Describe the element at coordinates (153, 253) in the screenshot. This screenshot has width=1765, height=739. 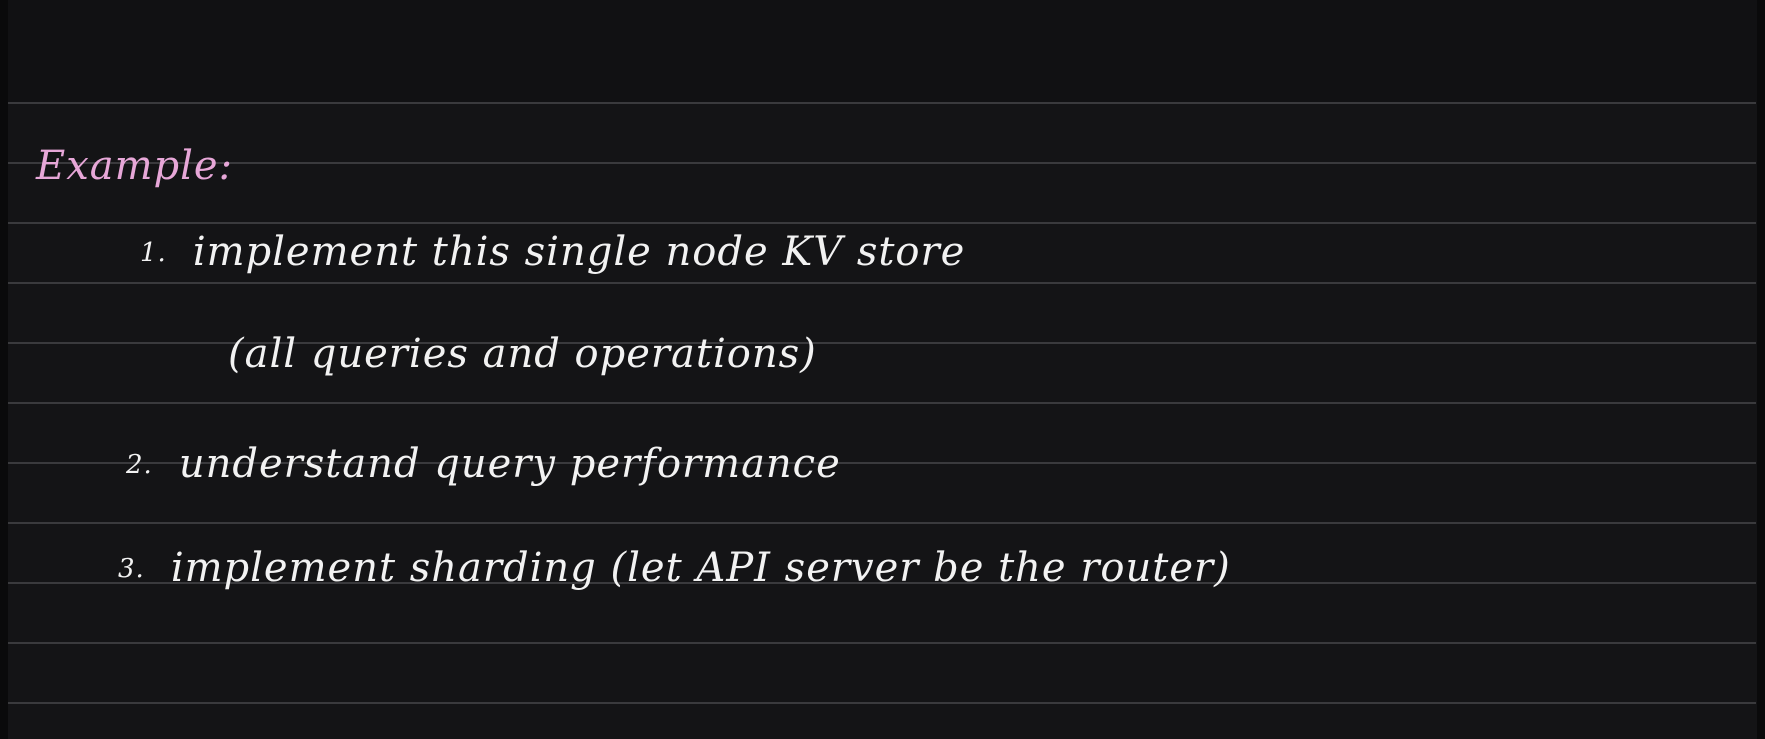
I see `list-item-number: 1.` at that location.